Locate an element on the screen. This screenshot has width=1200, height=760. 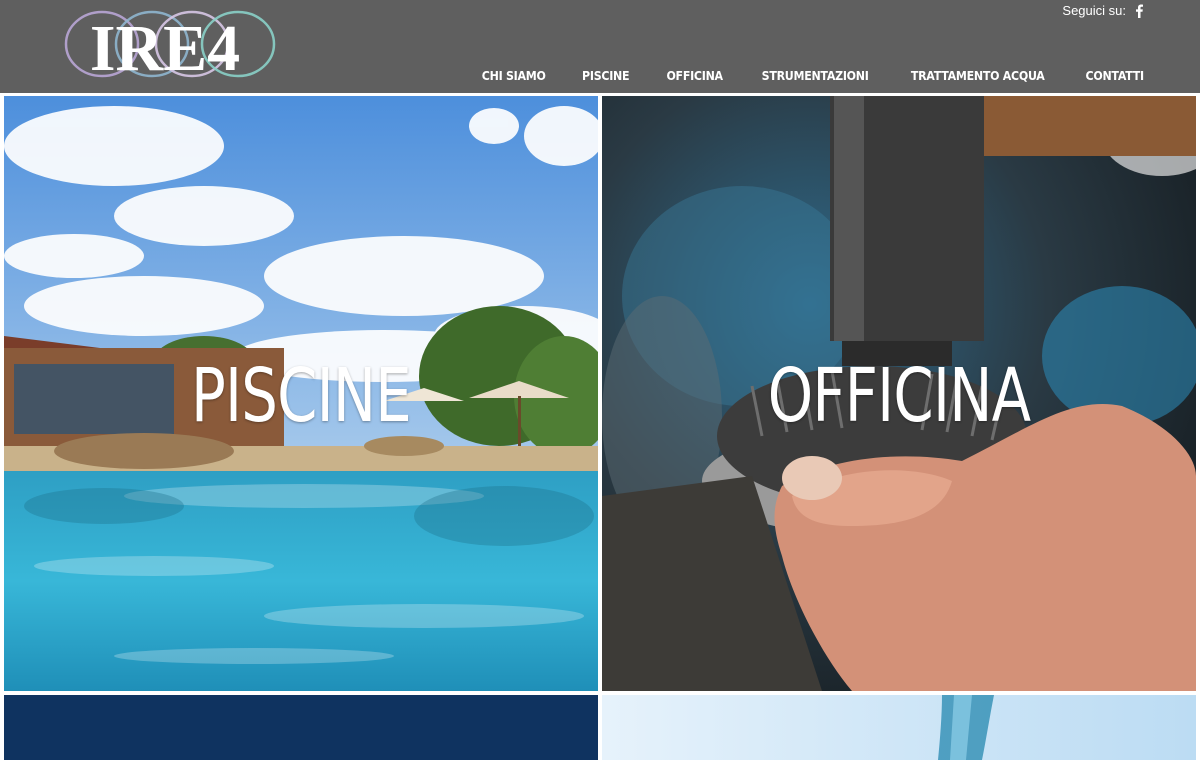
nav-chi-siamo: CHI SIAMO is located at coordinates (513, 76).